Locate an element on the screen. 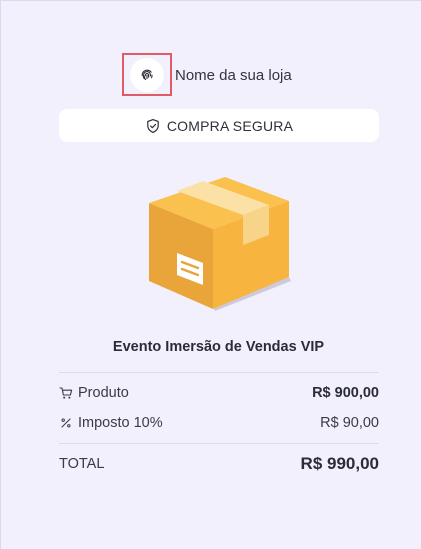 The image size is (421, 549). fingerprint-icon is located at coordinates (147, 74).